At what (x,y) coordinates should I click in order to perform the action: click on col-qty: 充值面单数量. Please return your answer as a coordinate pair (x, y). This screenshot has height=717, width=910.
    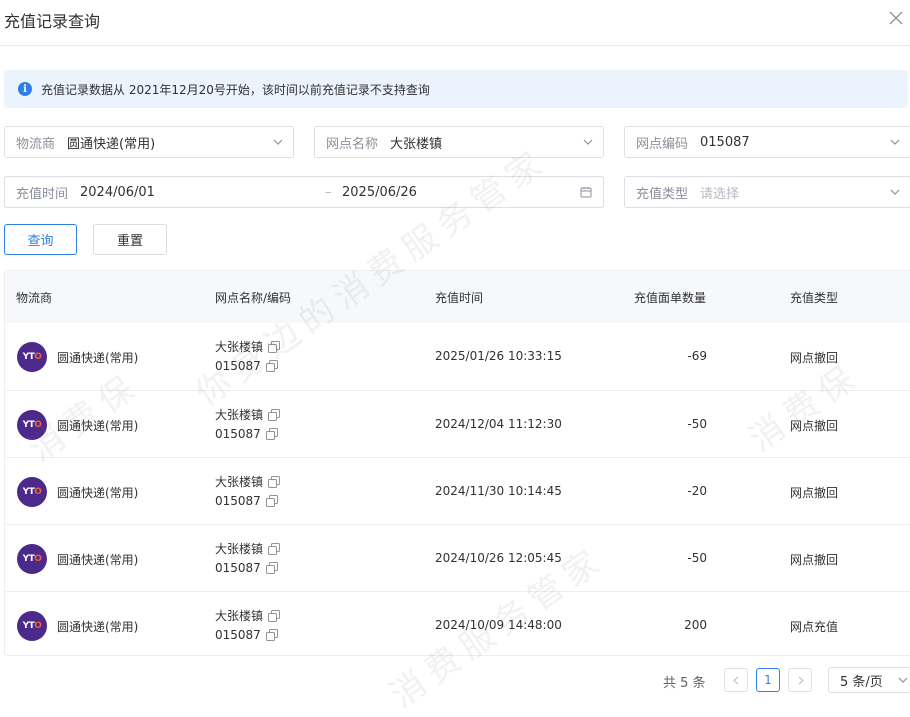
    Looking at the image, I should click on (670, 298).